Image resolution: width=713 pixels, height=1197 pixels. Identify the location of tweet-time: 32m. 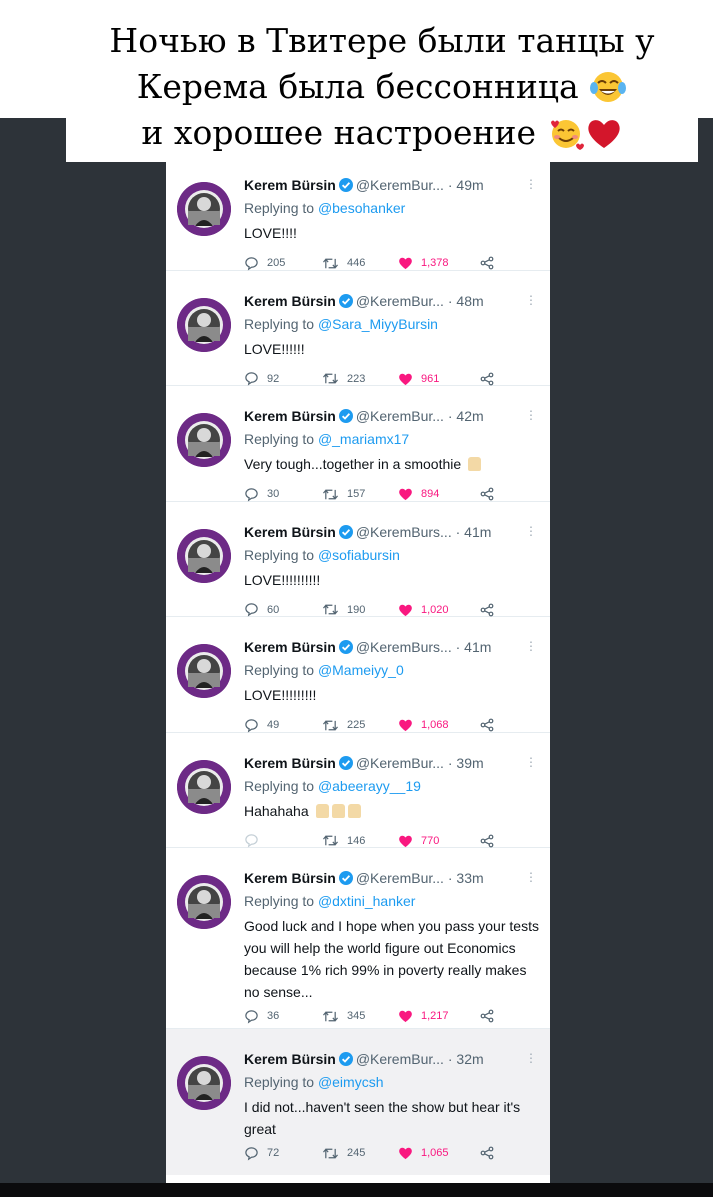
(469, 1059).